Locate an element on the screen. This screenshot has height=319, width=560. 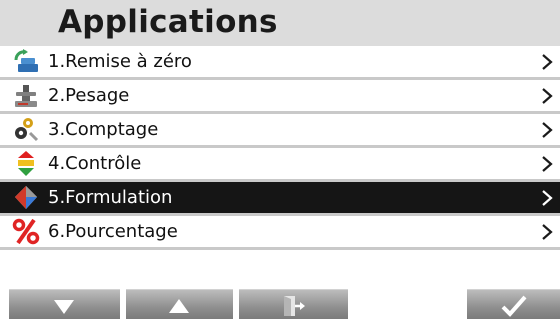
checkmark-icon is located at coordinates (514, 306).